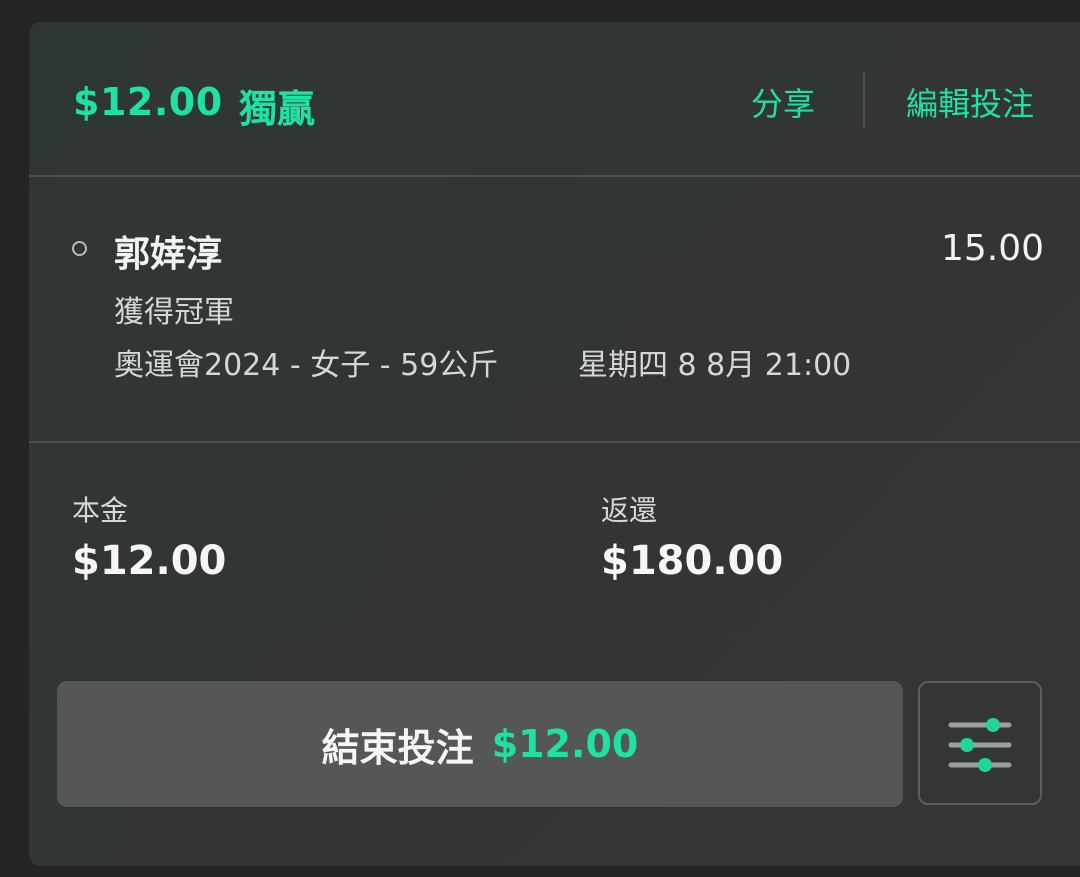  Describe the element at coordinates (168, 254) in the screenshot. I see `selection-name: 郭婞淳` at that location.